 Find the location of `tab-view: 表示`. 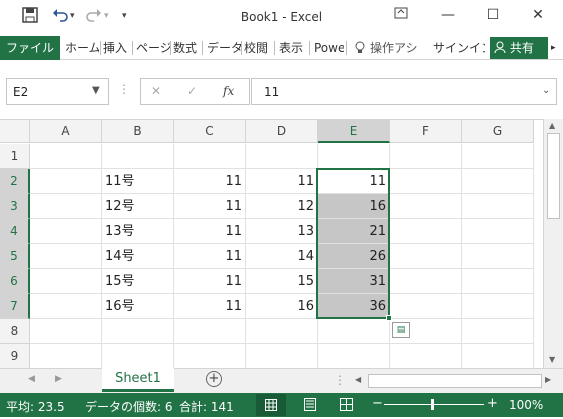

tab-view: 表示 is located at coordinates (293, 48).